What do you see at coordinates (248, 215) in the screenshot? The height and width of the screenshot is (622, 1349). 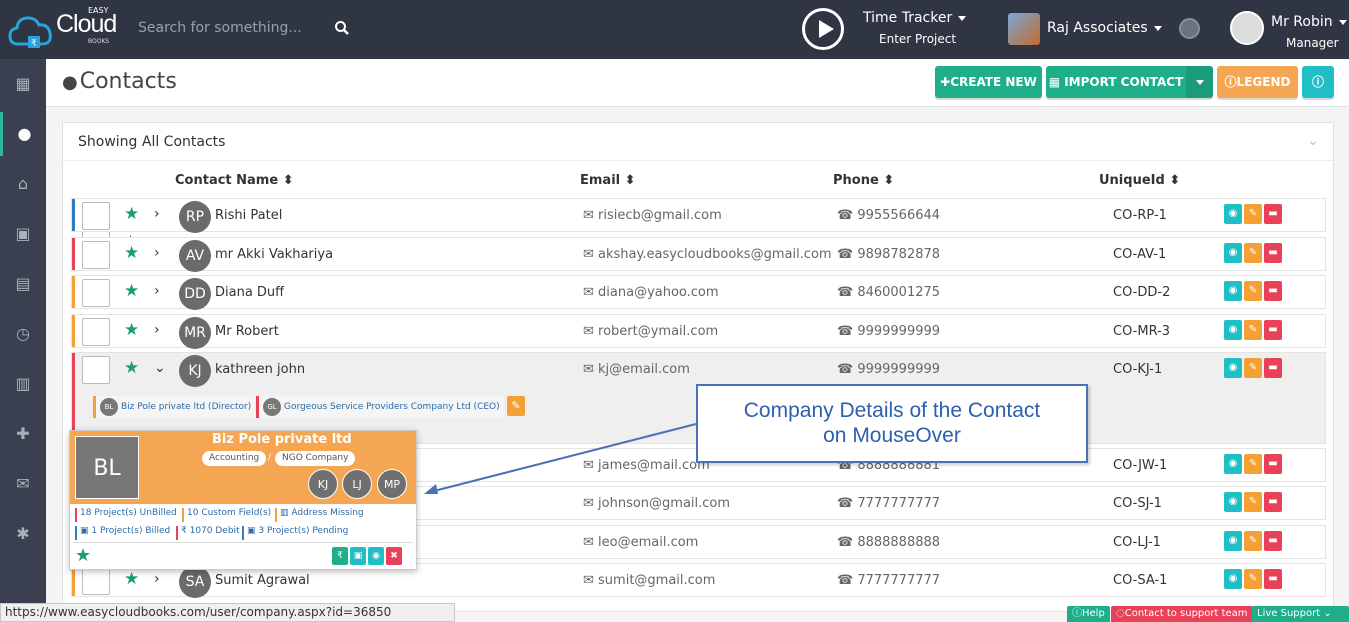 I see `contact-name: Rishi Patel` at bounding box center [248, 215].